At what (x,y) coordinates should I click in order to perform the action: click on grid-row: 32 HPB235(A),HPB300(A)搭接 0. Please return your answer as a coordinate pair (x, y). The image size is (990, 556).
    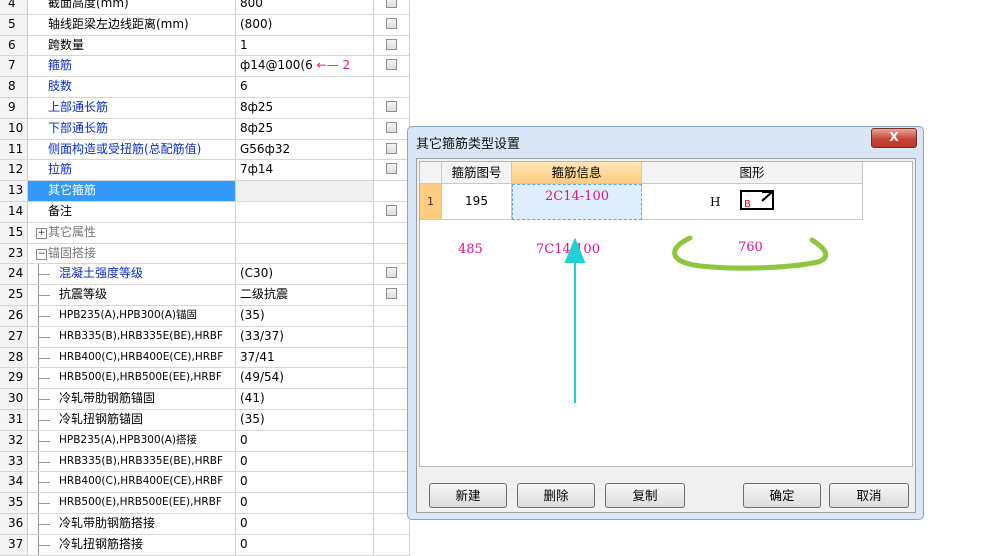
    Looking at the image, I should click on (205, 441).